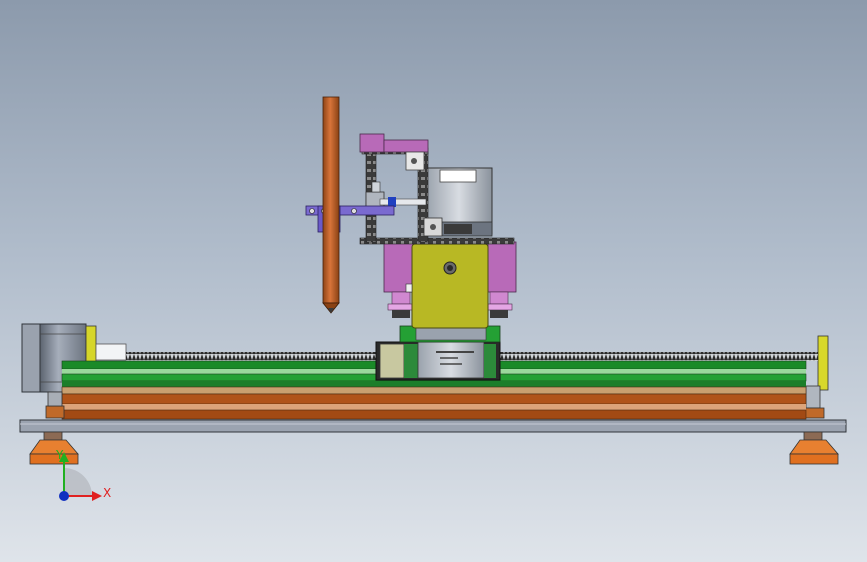 The image size is (867, 562). I want to click on pen-holder-arm, so click(350, 219).